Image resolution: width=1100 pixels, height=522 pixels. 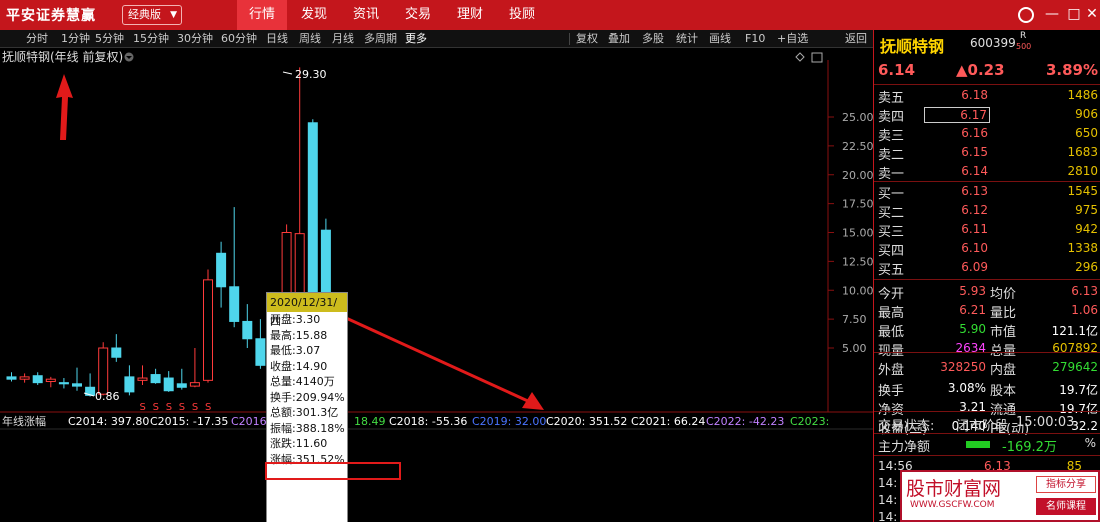 What do you see at coordinates (416, 39) in the screenshot?
I see `period-more: 更多` at bounding box center [416, 39].